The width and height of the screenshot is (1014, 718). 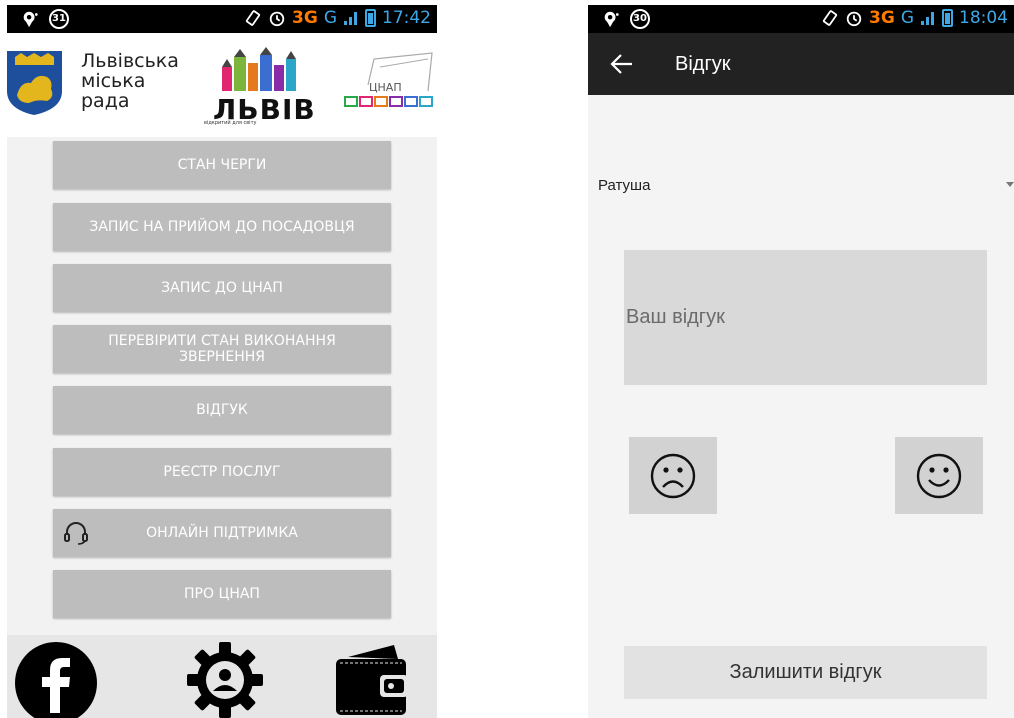 I want to click on bottom-bar, so click(x=222, y=676).